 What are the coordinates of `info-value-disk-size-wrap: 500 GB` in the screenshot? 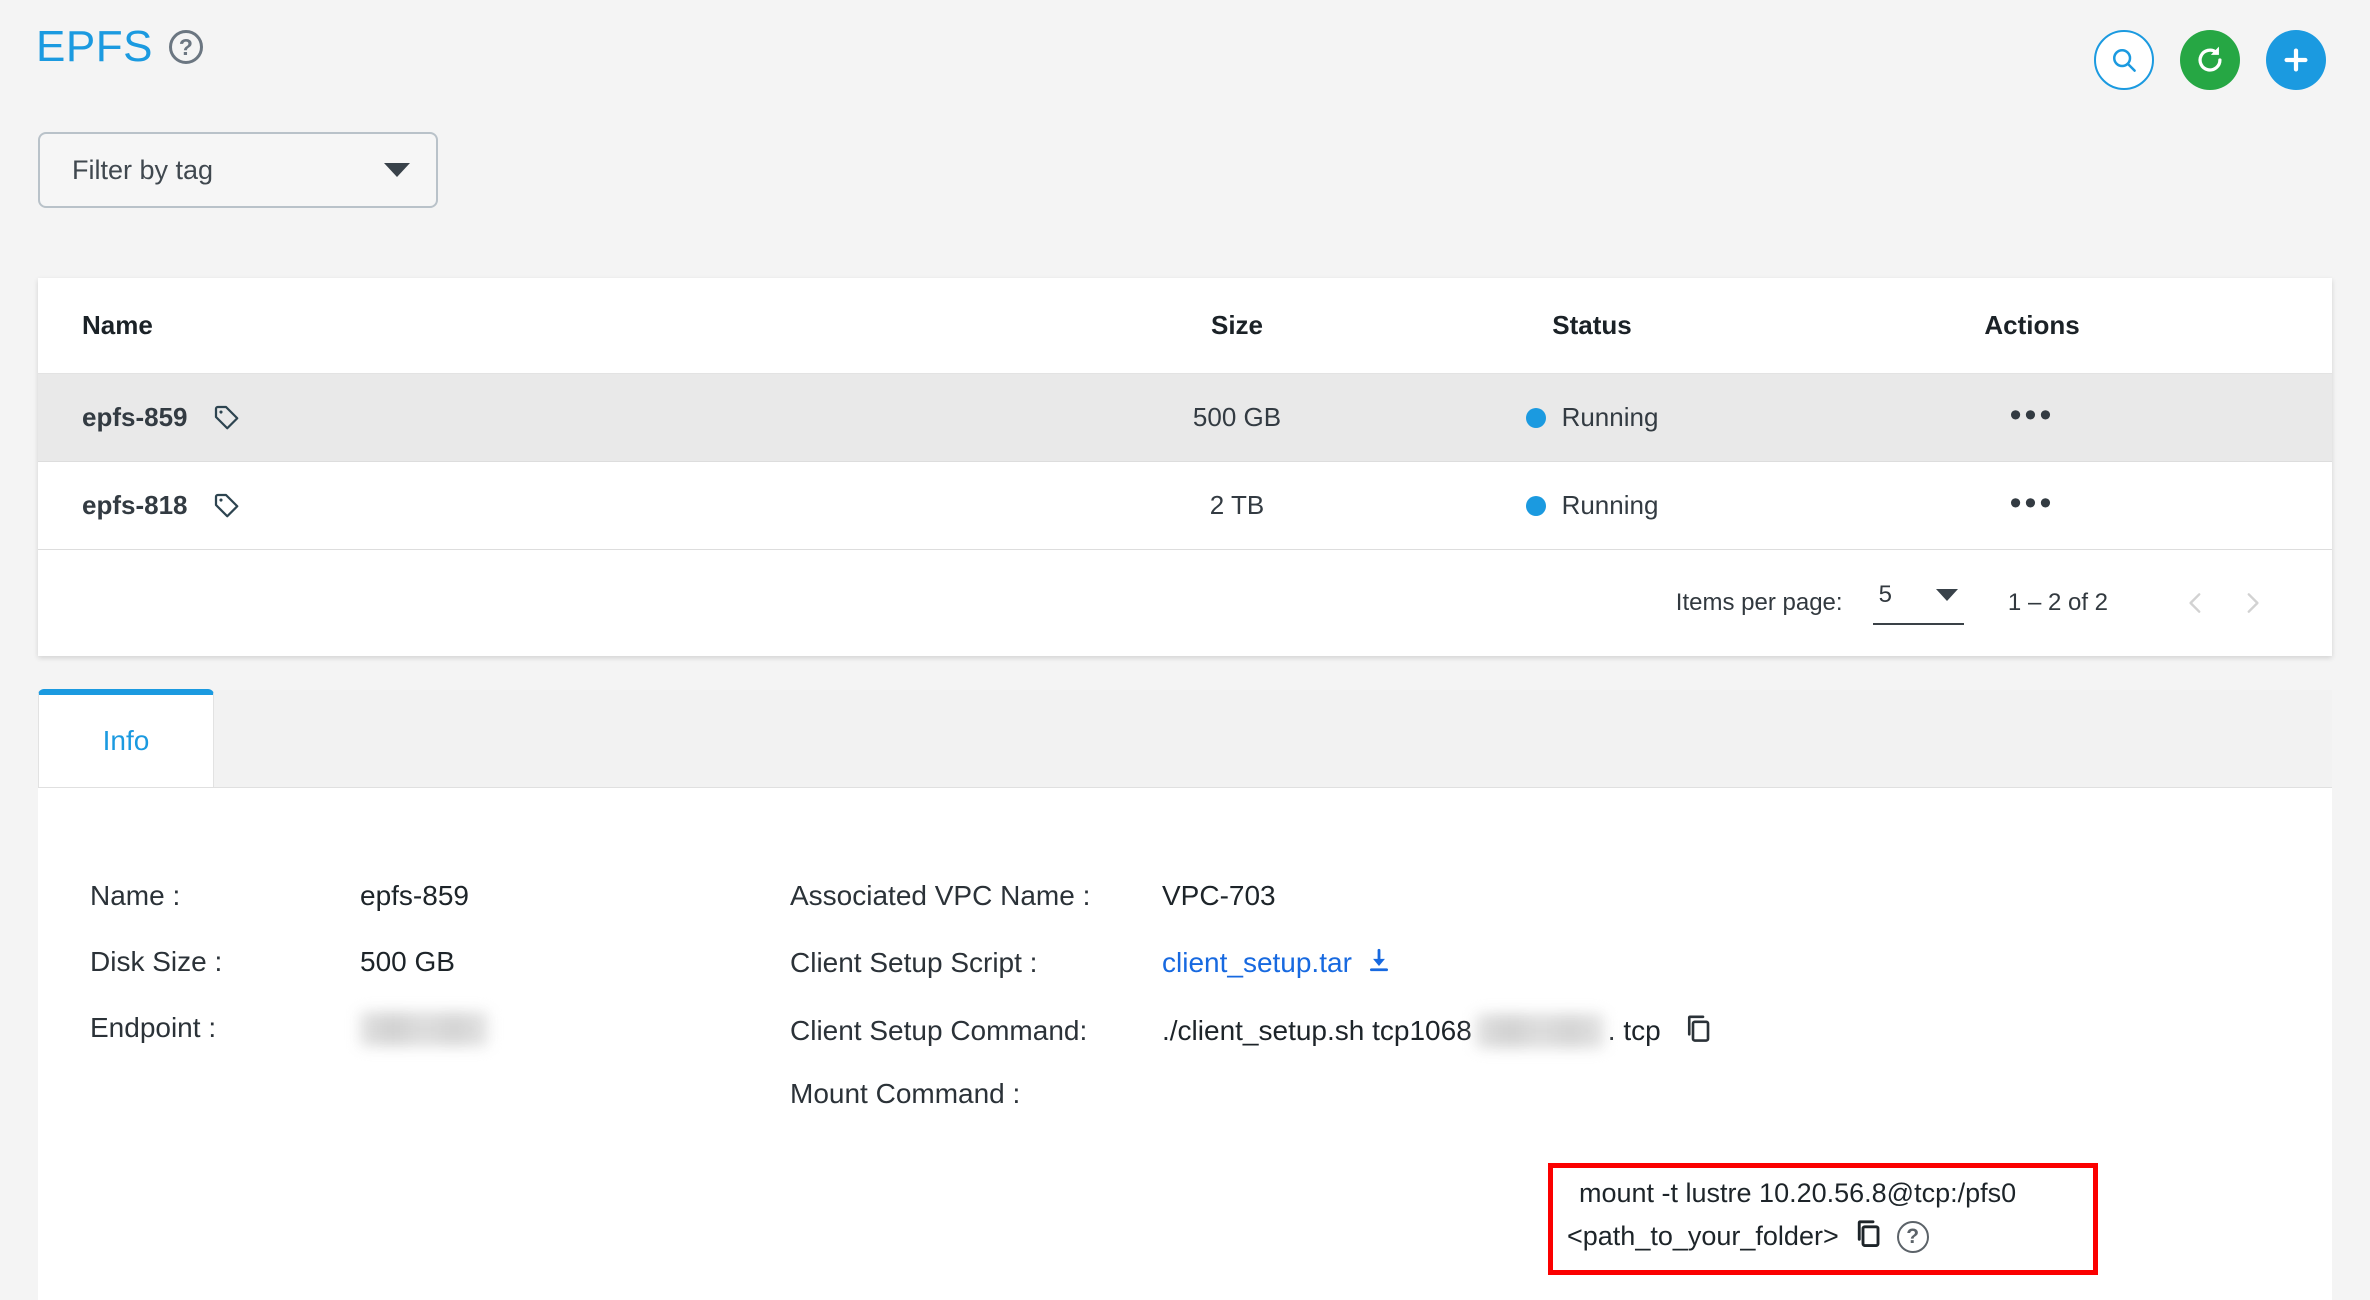 It's located at (407, 962).